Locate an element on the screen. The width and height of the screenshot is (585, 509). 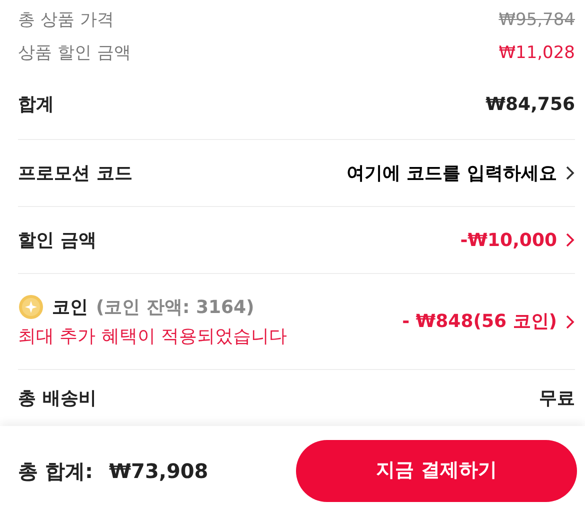
price-label: 상품 할인 금액 is located at coordinates (74, 53).